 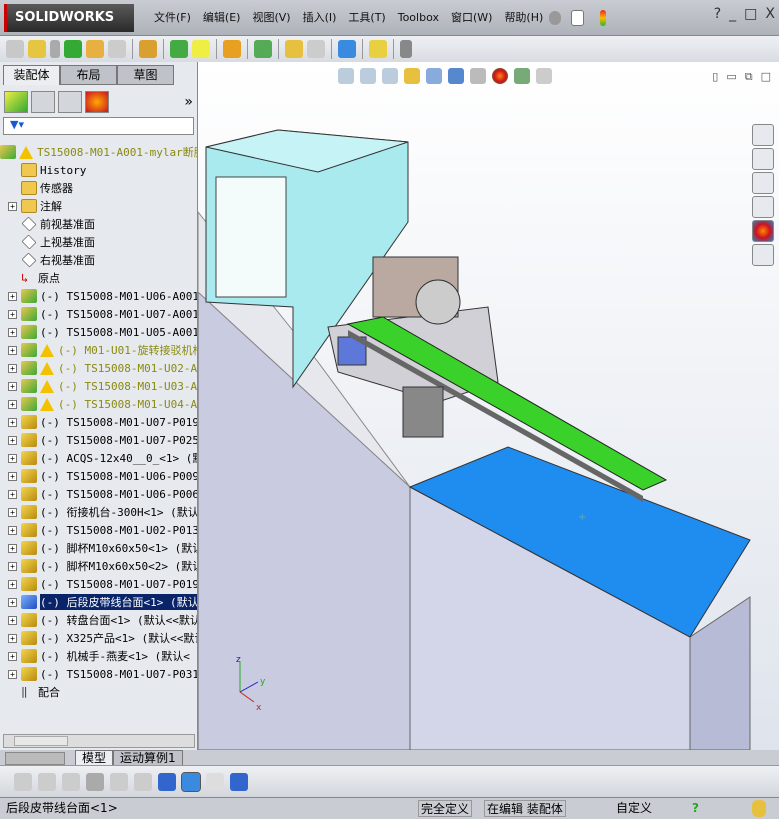 I want to click on tree-item: + (-) TS15008-M01-U04-A00, so click(x=98, y=404).